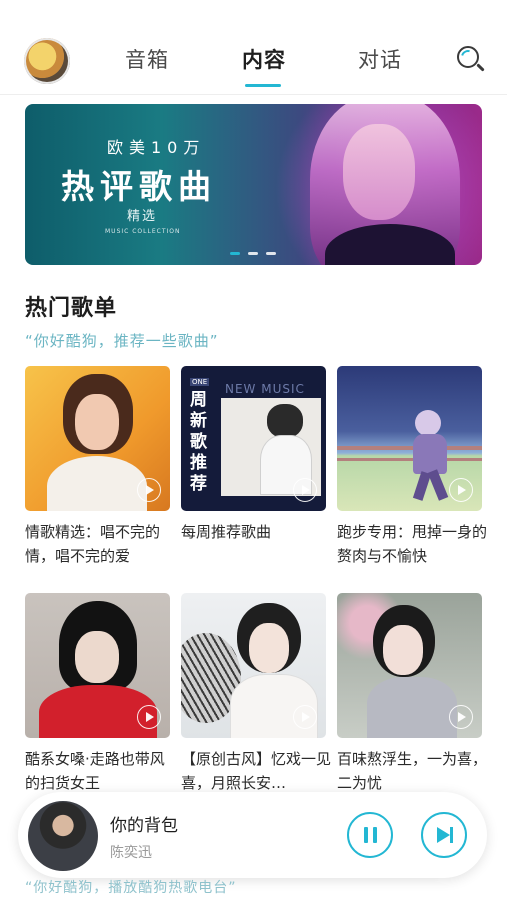 The width and height of the screenshot is (507, 900). Describe the element at coordinates (144, 826) in the screenshot. I see `now-playing-title: 你的背包` at that location.